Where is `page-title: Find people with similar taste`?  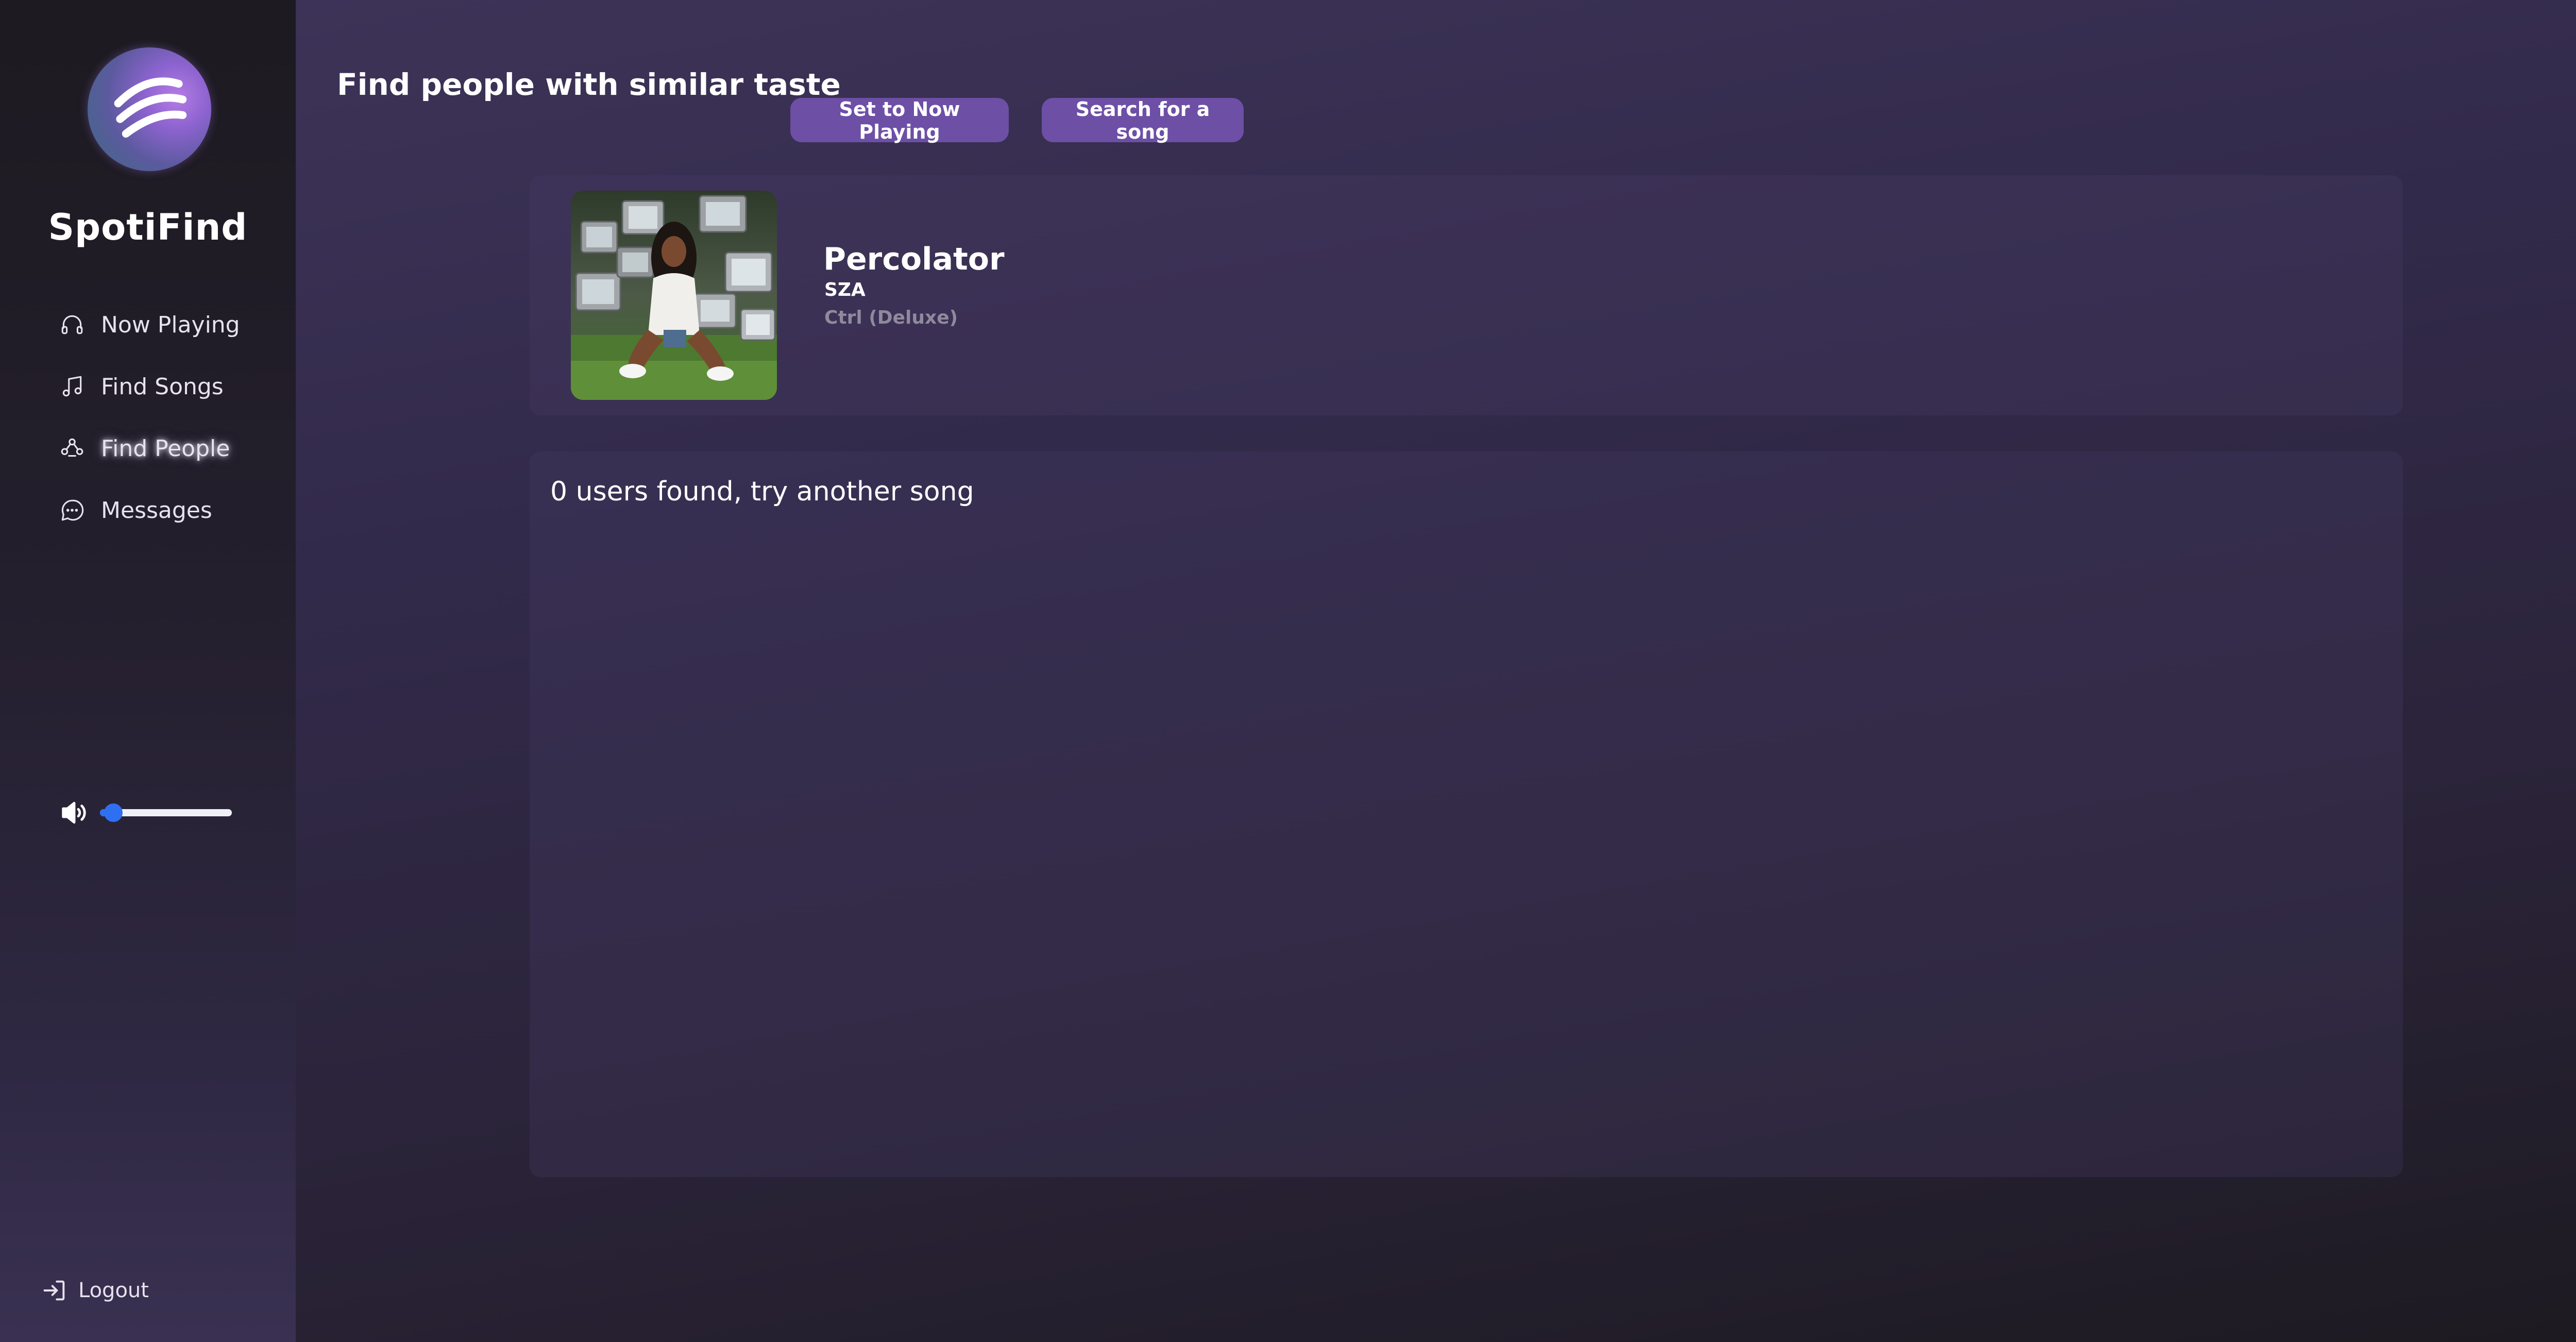 page-title: Find people with similar taste is located at coordinates (589, 84).